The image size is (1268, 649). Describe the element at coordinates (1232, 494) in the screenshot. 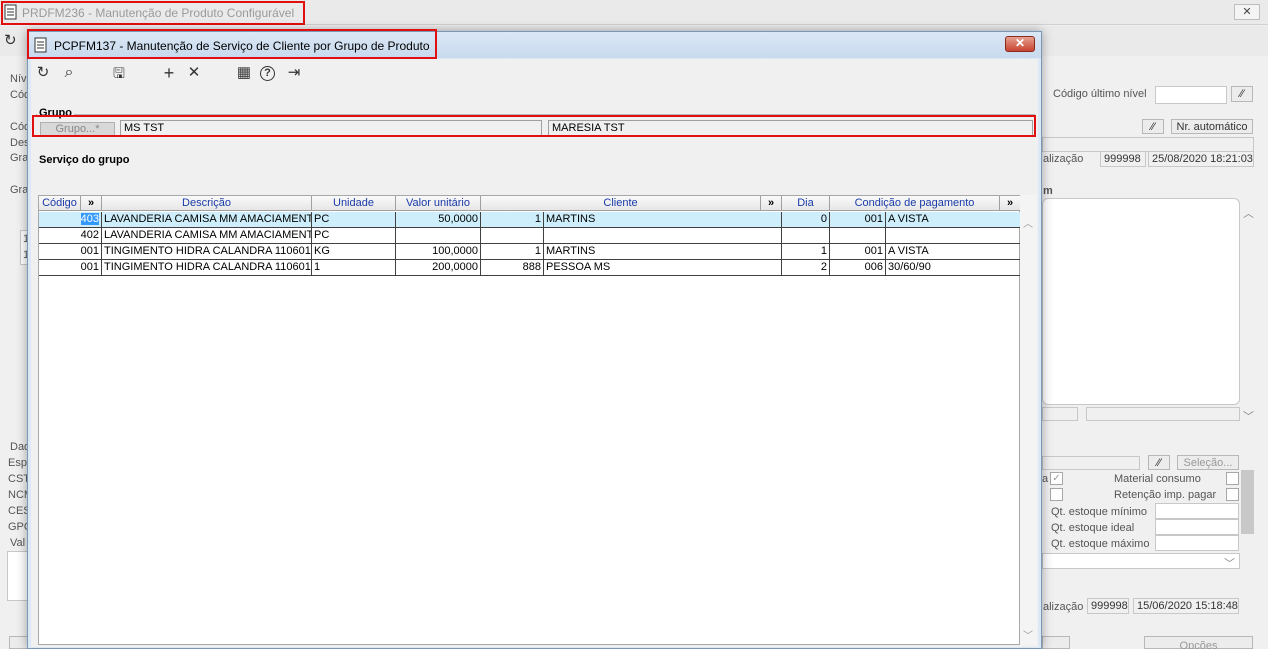

I see `bg-retencao-checkbox` at that location.